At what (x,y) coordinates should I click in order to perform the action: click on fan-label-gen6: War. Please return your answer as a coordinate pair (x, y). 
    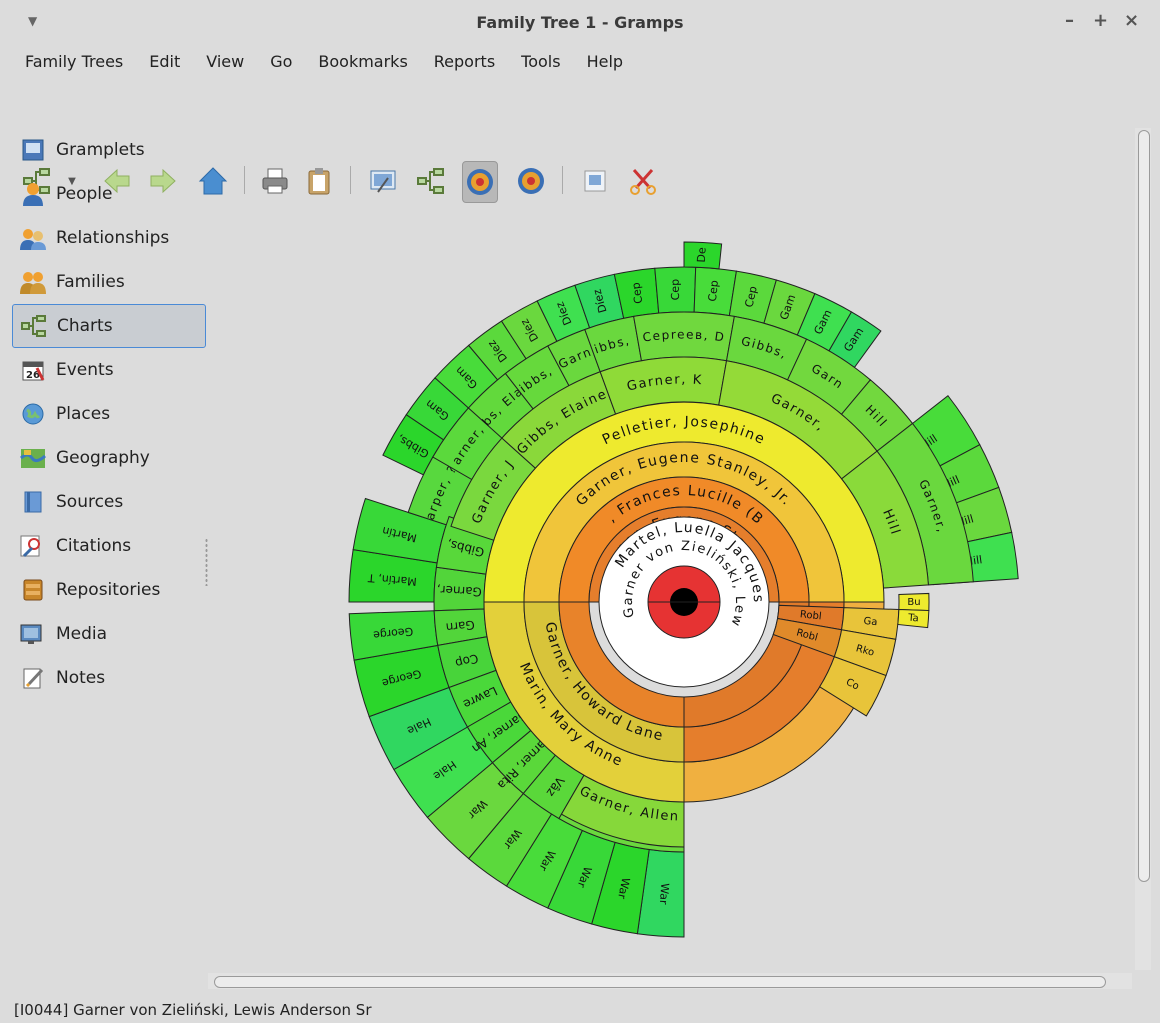
    Looking at the image, I should click on (664, 894).